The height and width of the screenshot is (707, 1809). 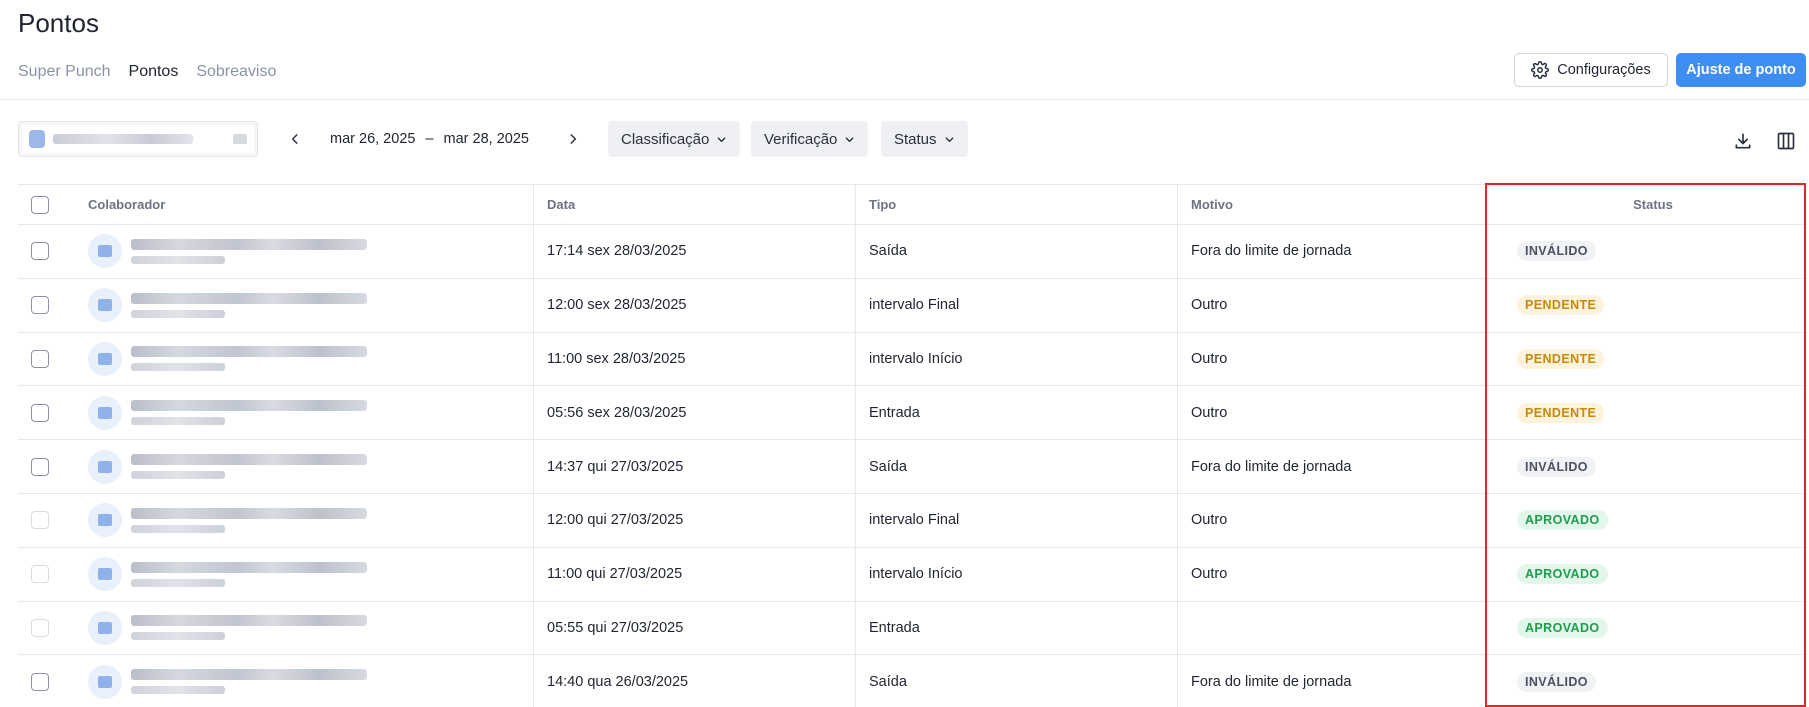 I want to click on header-data: Data, so click(x=695, y=204).